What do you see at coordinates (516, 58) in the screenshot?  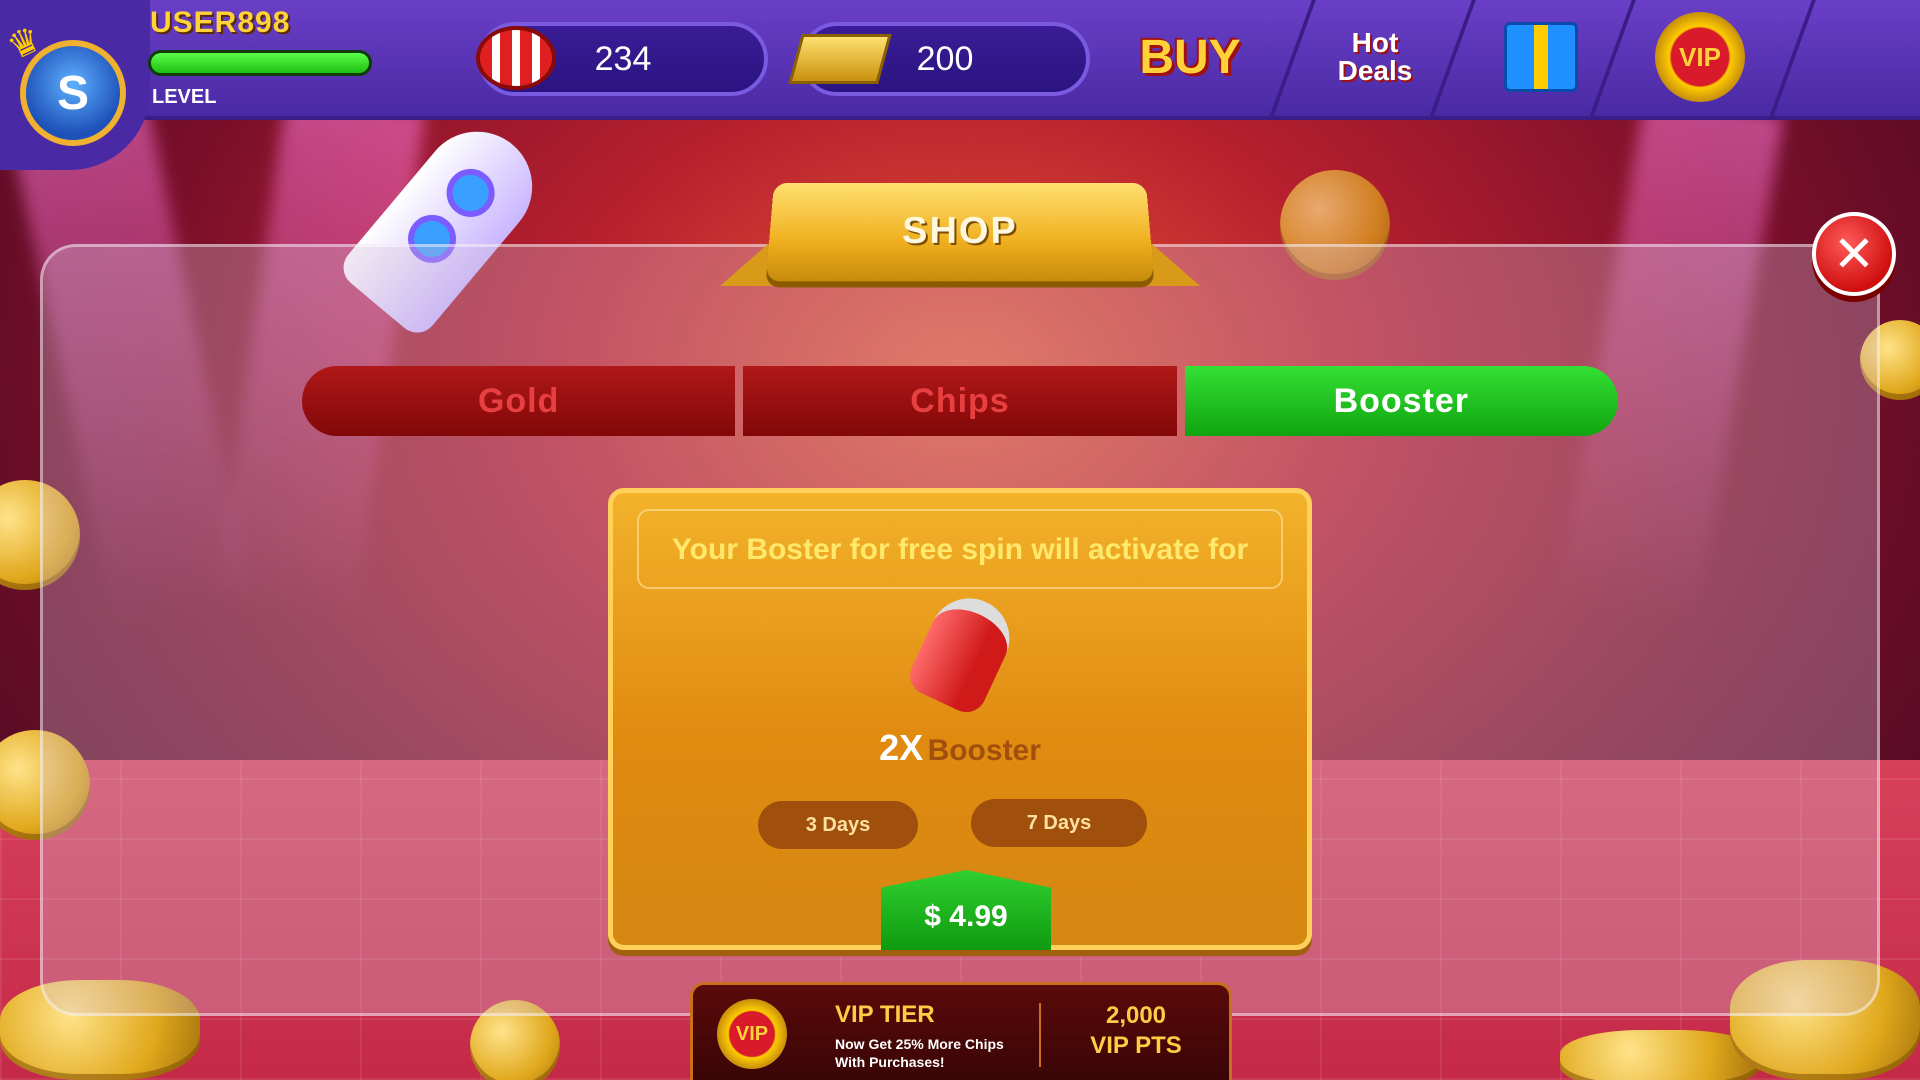 I see `poker-chips-icon` at bounding box center [516, 58].